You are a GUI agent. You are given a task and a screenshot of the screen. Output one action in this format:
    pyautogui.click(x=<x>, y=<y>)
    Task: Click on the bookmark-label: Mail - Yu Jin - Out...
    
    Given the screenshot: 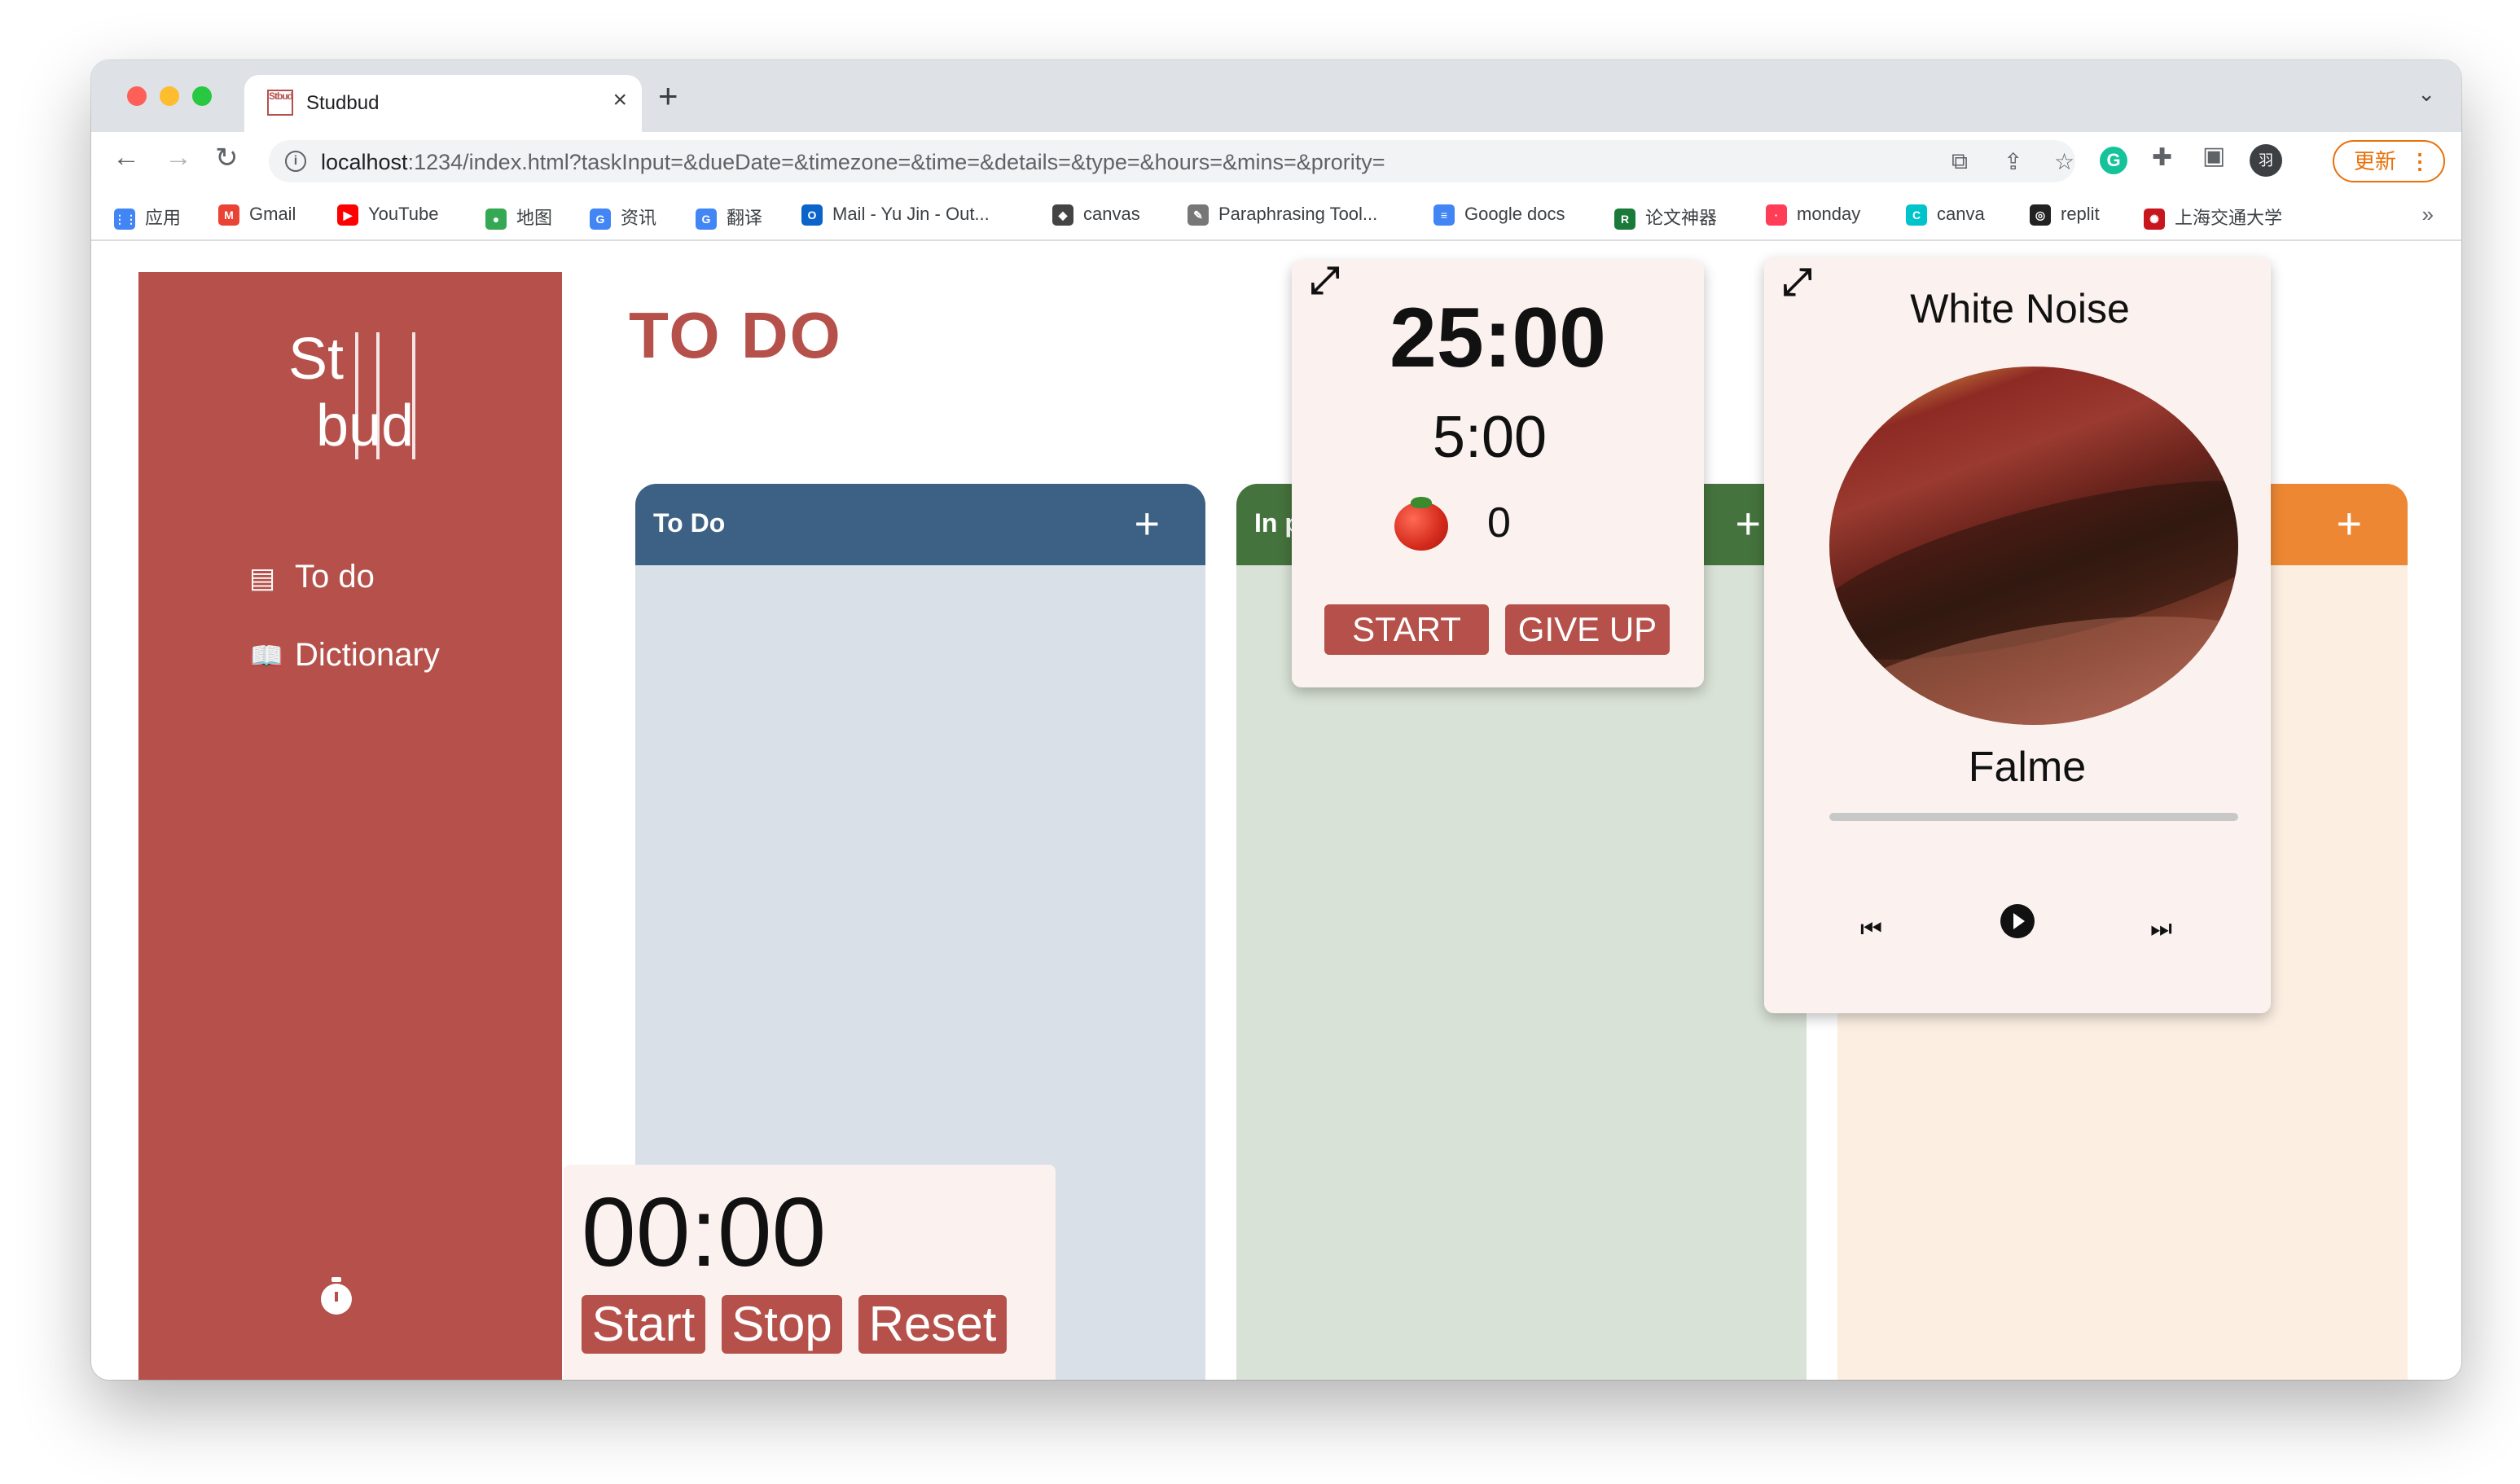 What is the action you would take?
    pyautogui.click(x=911, y=214)
    